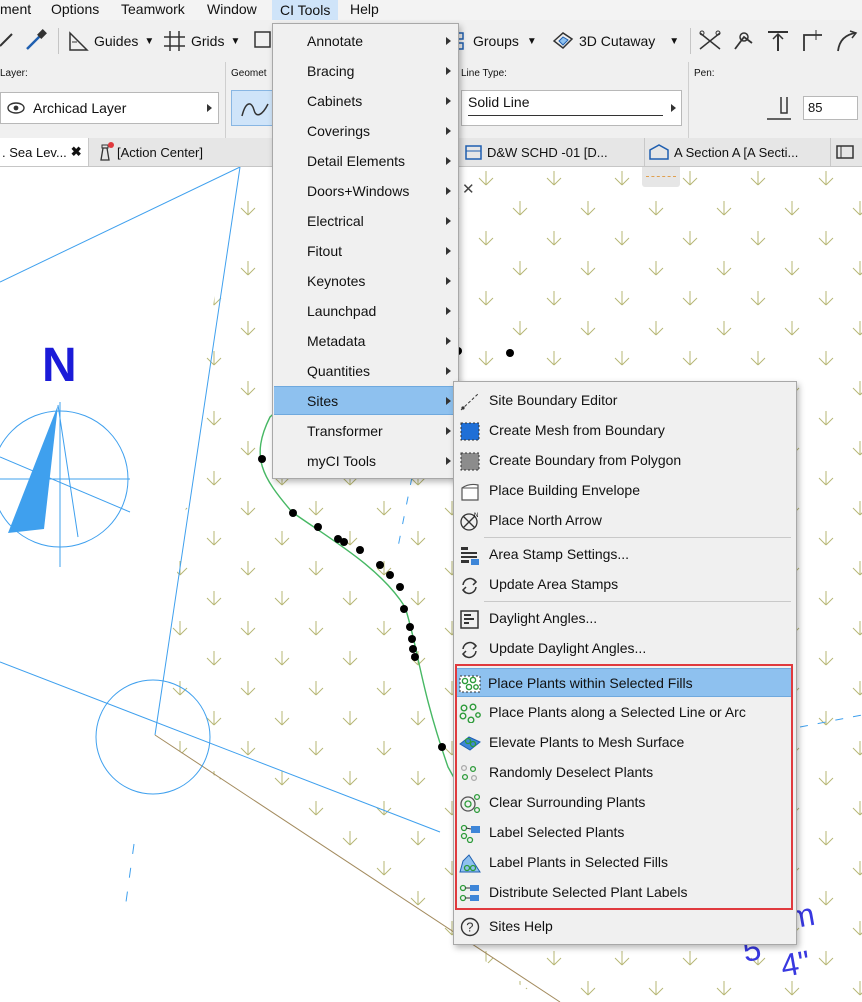  Describe the element at coordinates (469, 650) in the screenshot. I see `refresh-icon` at that location.